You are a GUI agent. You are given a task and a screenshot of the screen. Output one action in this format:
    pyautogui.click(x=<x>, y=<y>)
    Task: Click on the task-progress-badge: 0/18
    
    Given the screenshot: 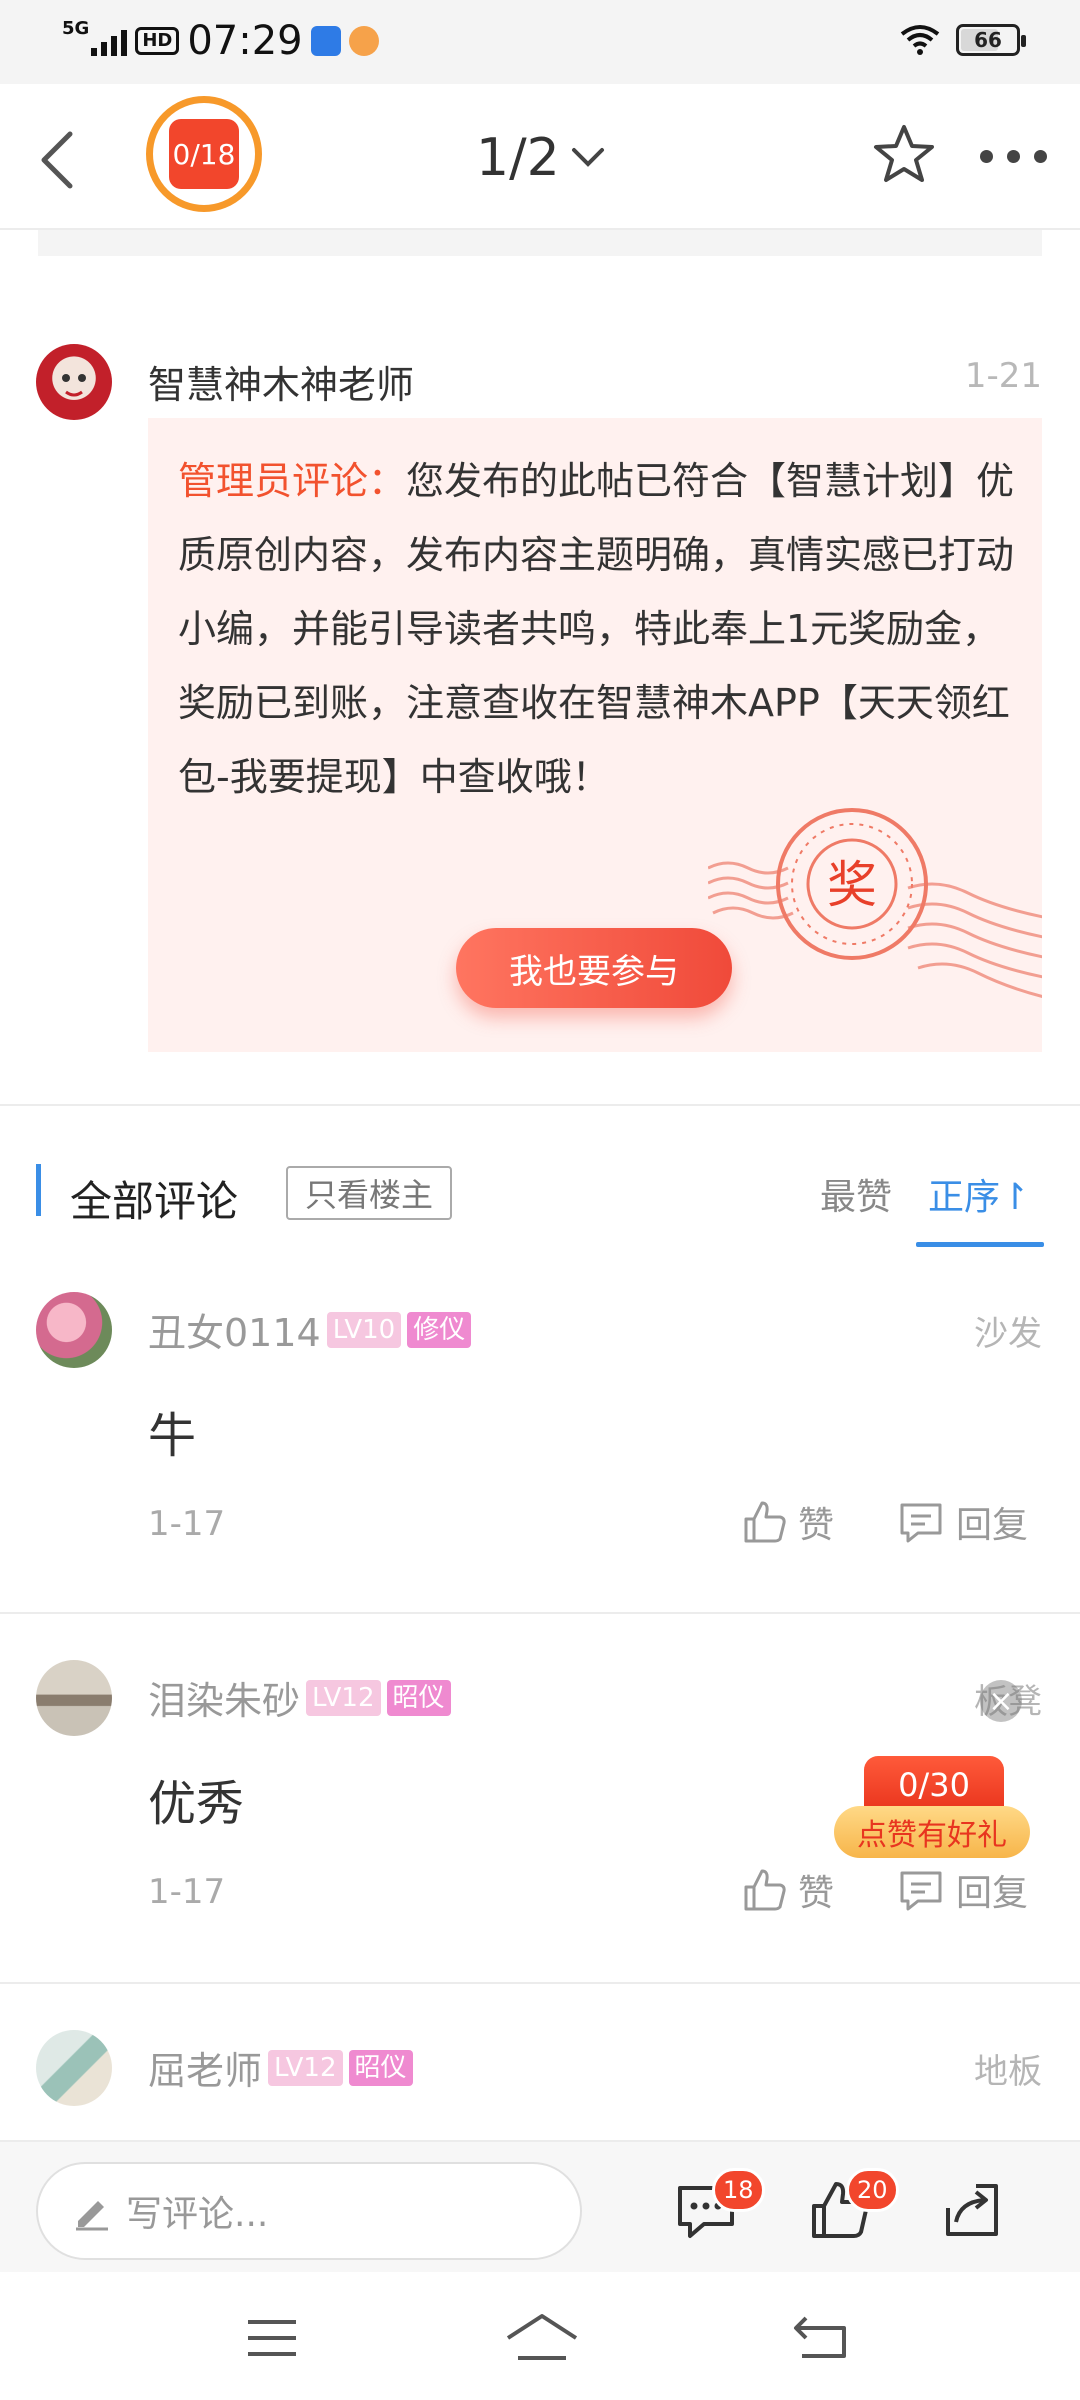 What is the action you would take?
    pyautogui.click(x=204, y=154)
    